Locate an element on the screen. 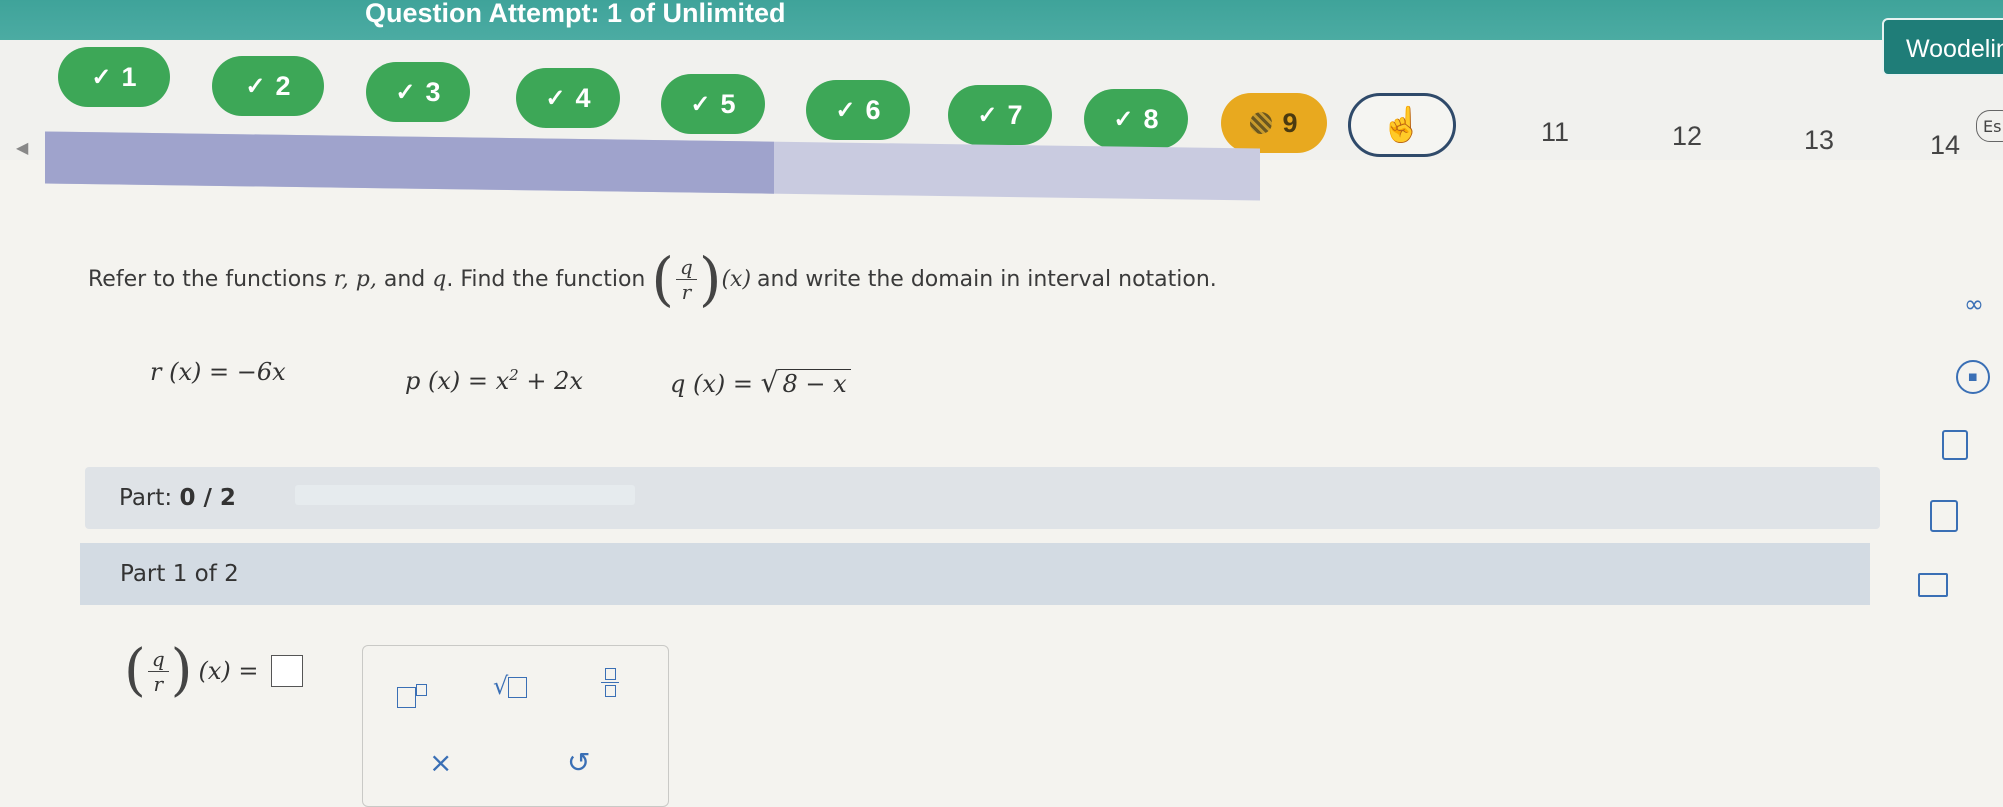 Image resolution: width=2003 pixels, height=807 pixels. fraction-button is located at coordinates (610, 682).